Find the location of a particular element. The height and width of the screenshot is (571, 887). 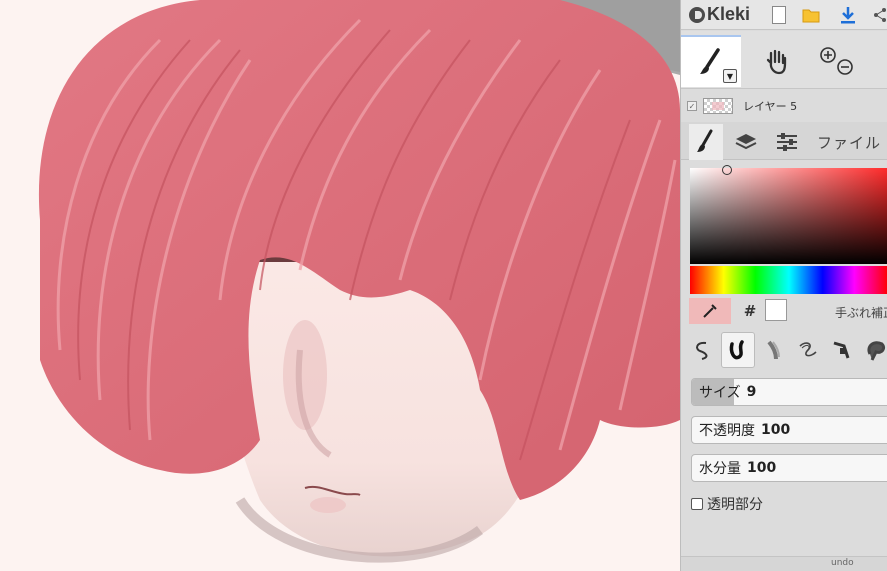

water-slider-label: 水分量 is located at coordinates (720, 469).